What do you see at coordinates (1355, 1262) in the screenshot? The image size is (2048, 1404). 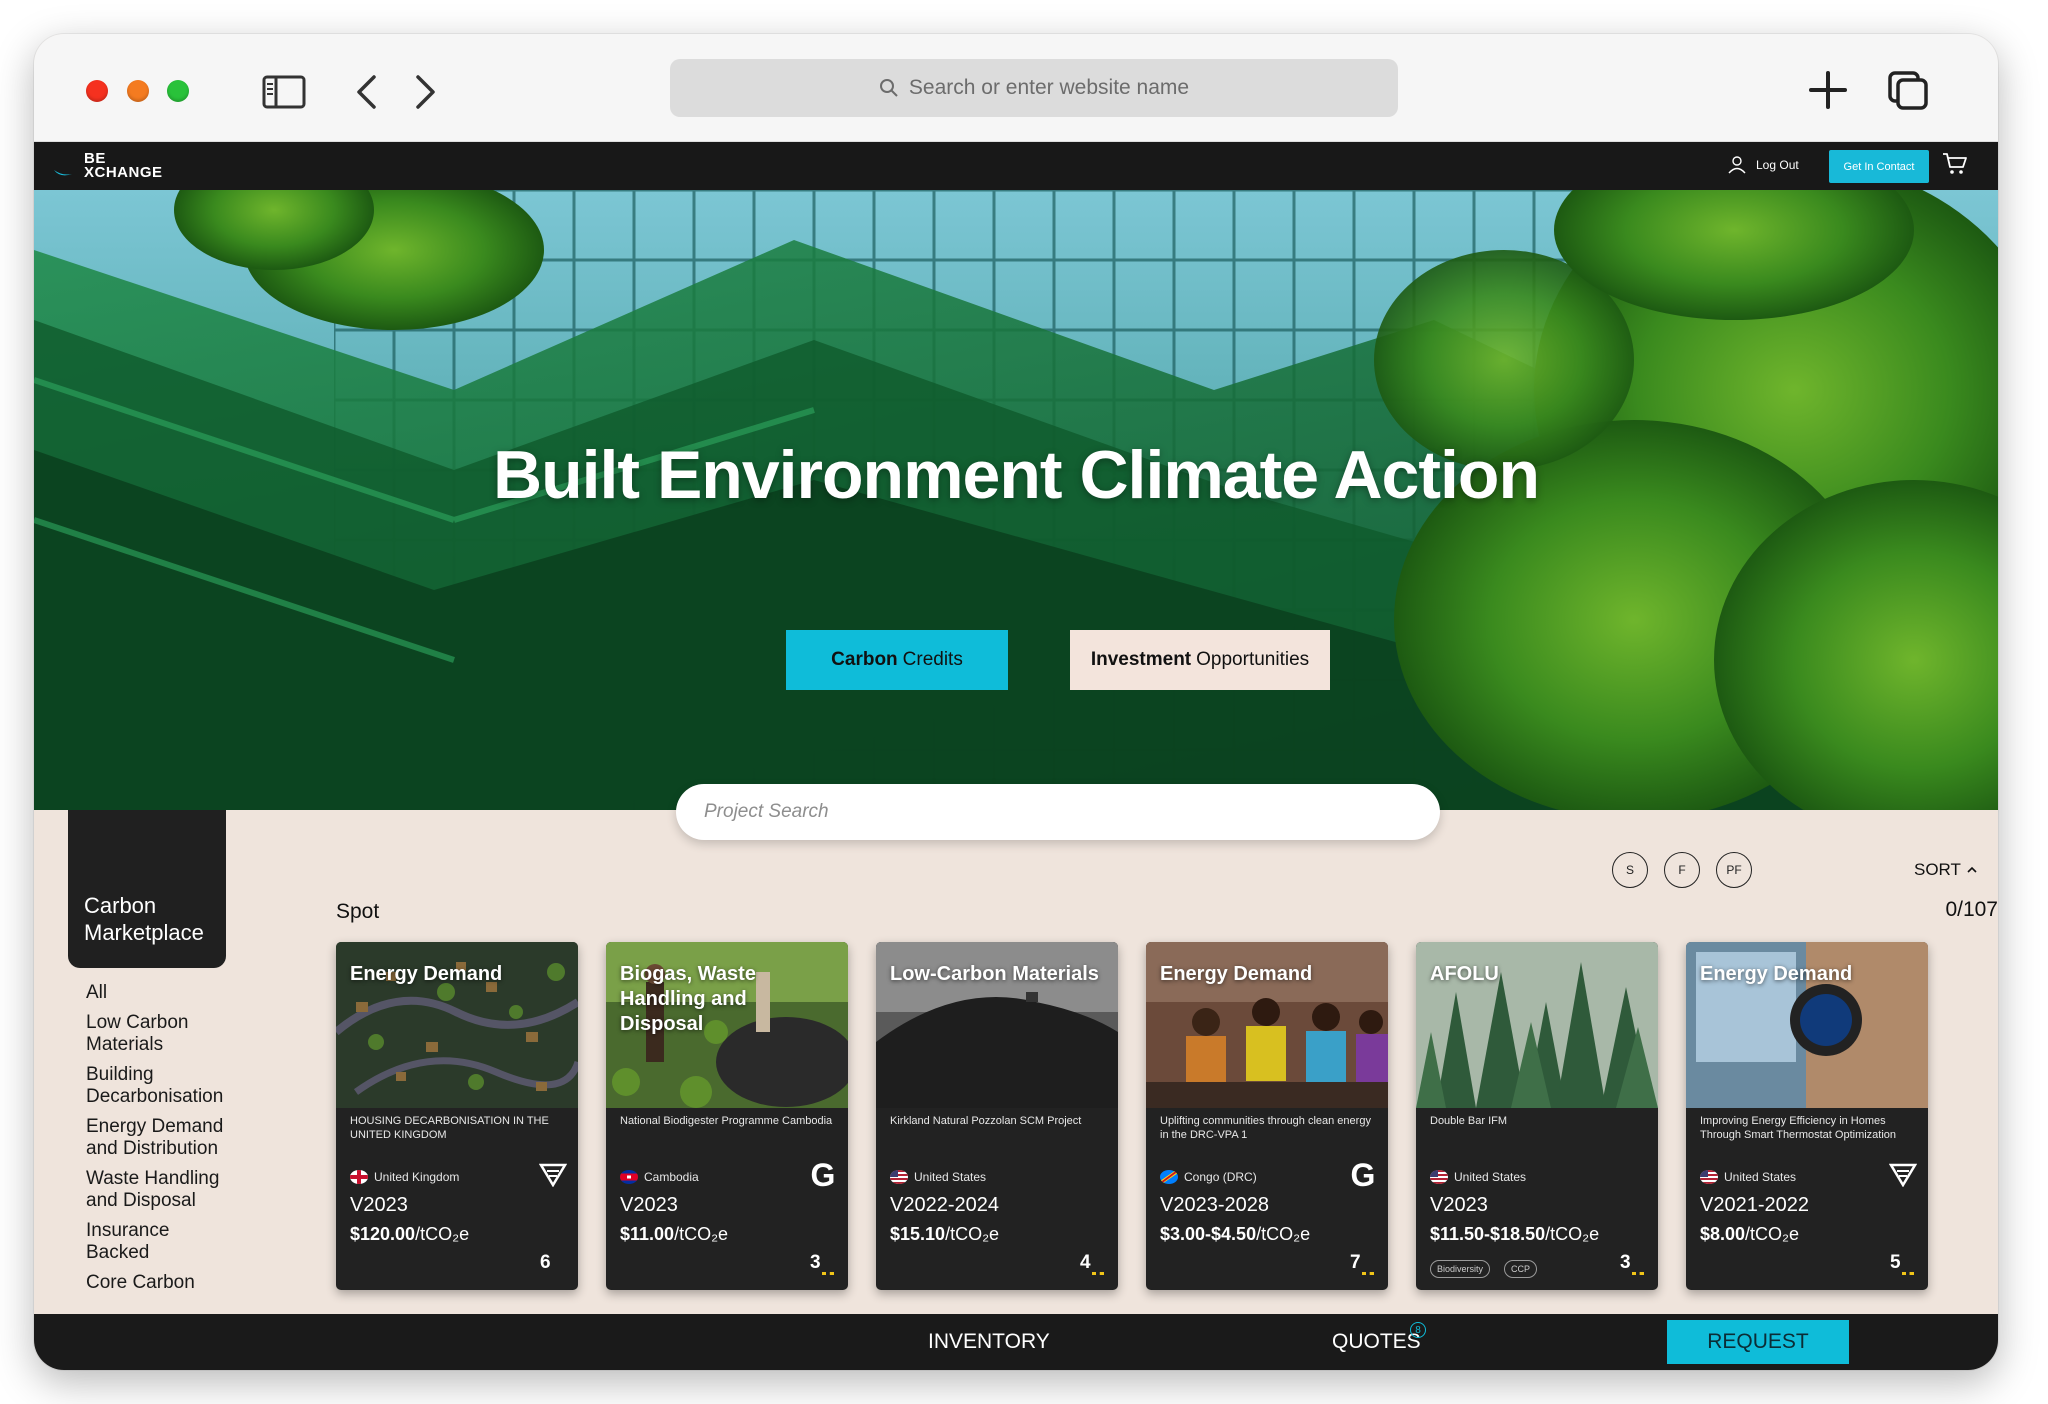 I see `card-quantity: 7` at bounding box center [1355, 1262].